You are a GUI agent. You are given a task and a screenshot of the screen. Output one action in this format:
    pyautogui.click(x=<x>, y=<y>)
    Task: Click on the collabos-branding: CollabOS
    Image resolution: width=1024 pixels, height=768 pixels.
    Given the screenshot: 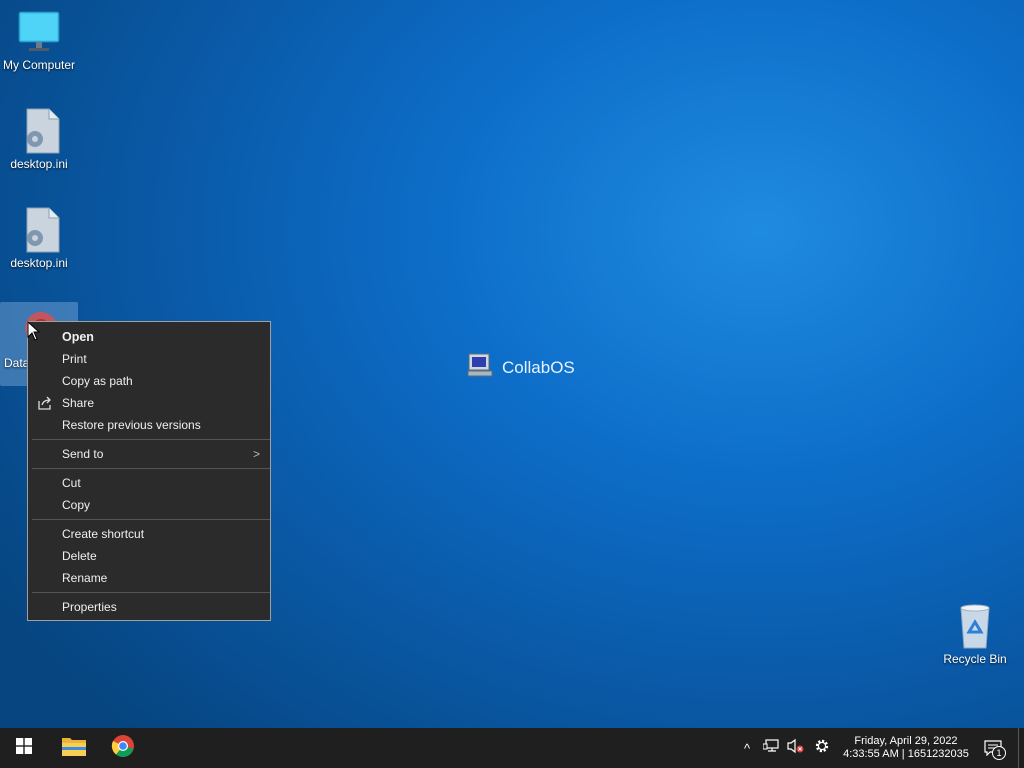 What is the action you would take?
    pyautogui.click(x=520, y=367)
    